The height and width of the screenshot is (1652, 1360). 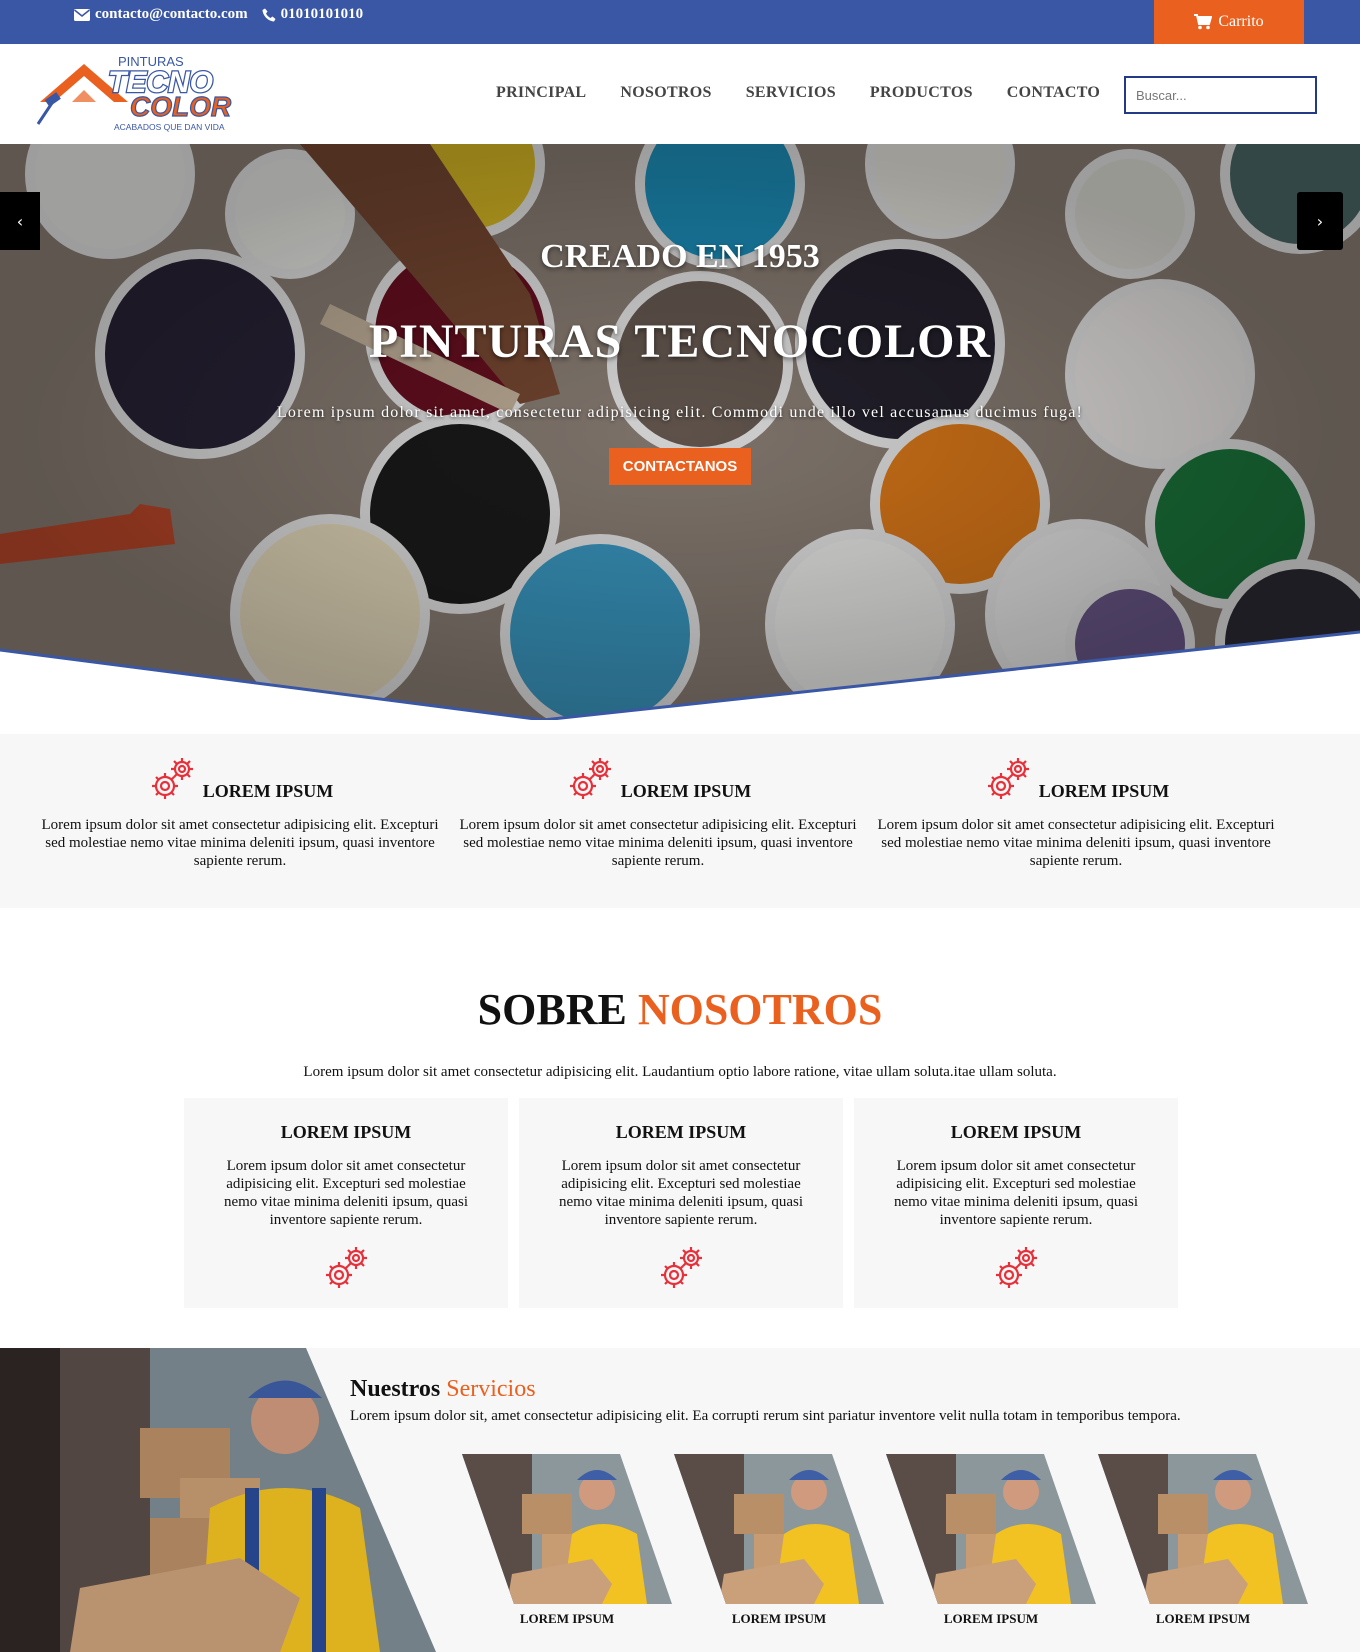 I want to click on email-link: contacto@contacto.com, so click(x=161, y=14).